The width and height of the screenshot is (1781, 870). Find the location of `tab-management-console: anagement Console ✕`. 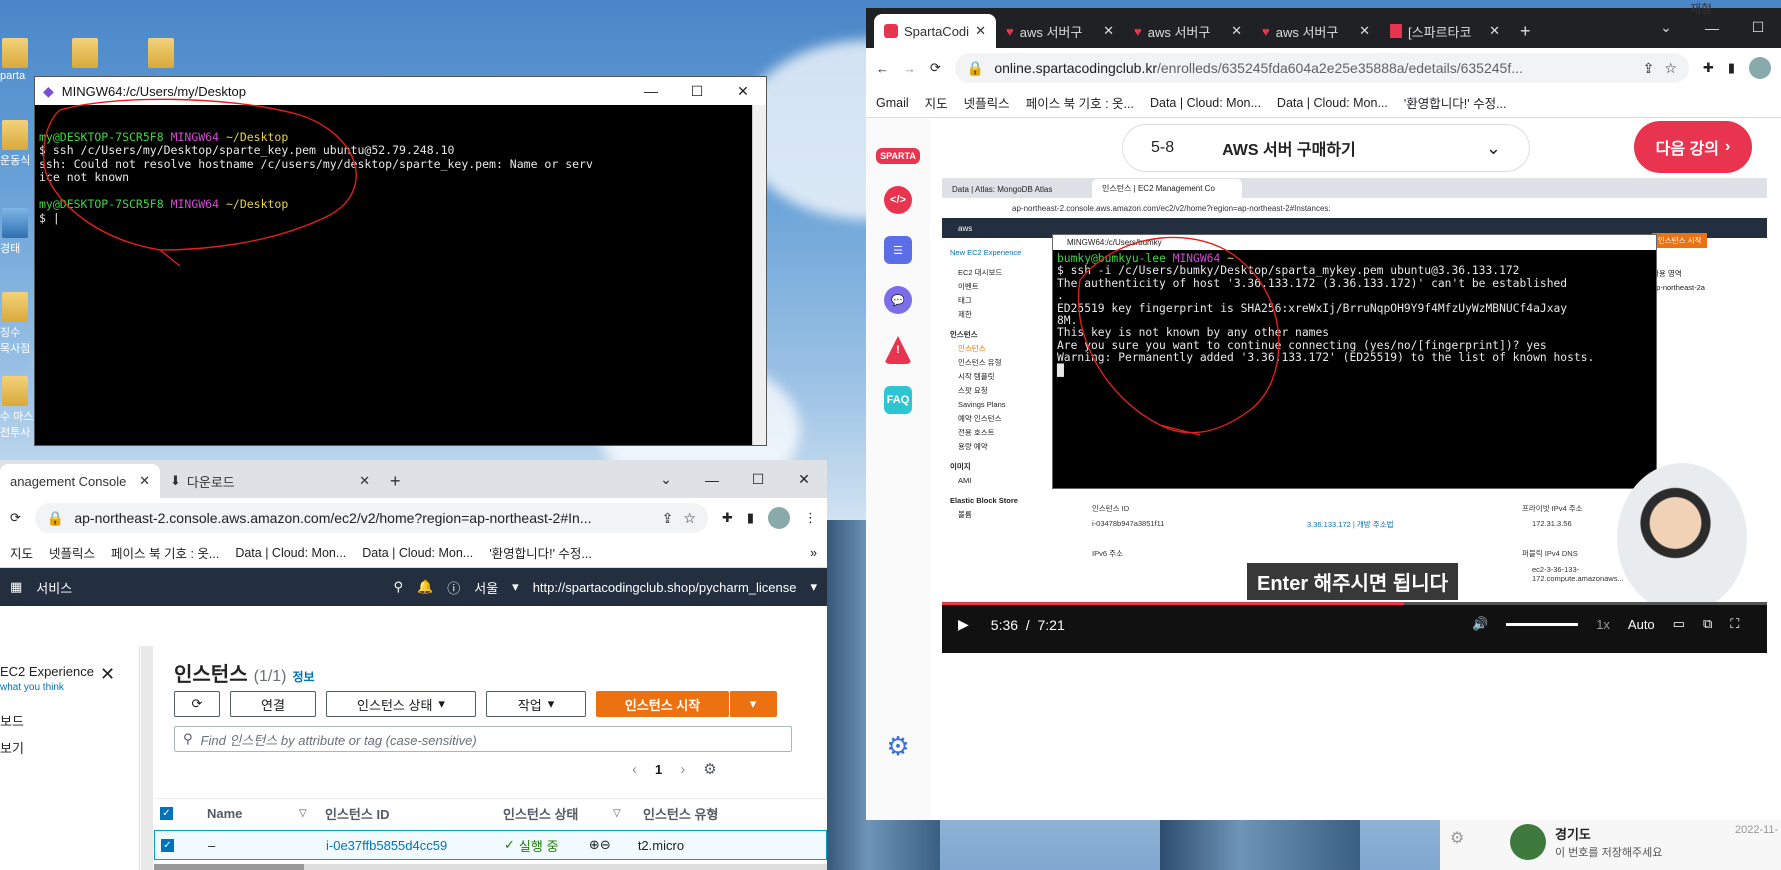

tab-management-console: anagement Console ✕ is located at coordinates (80, 481).